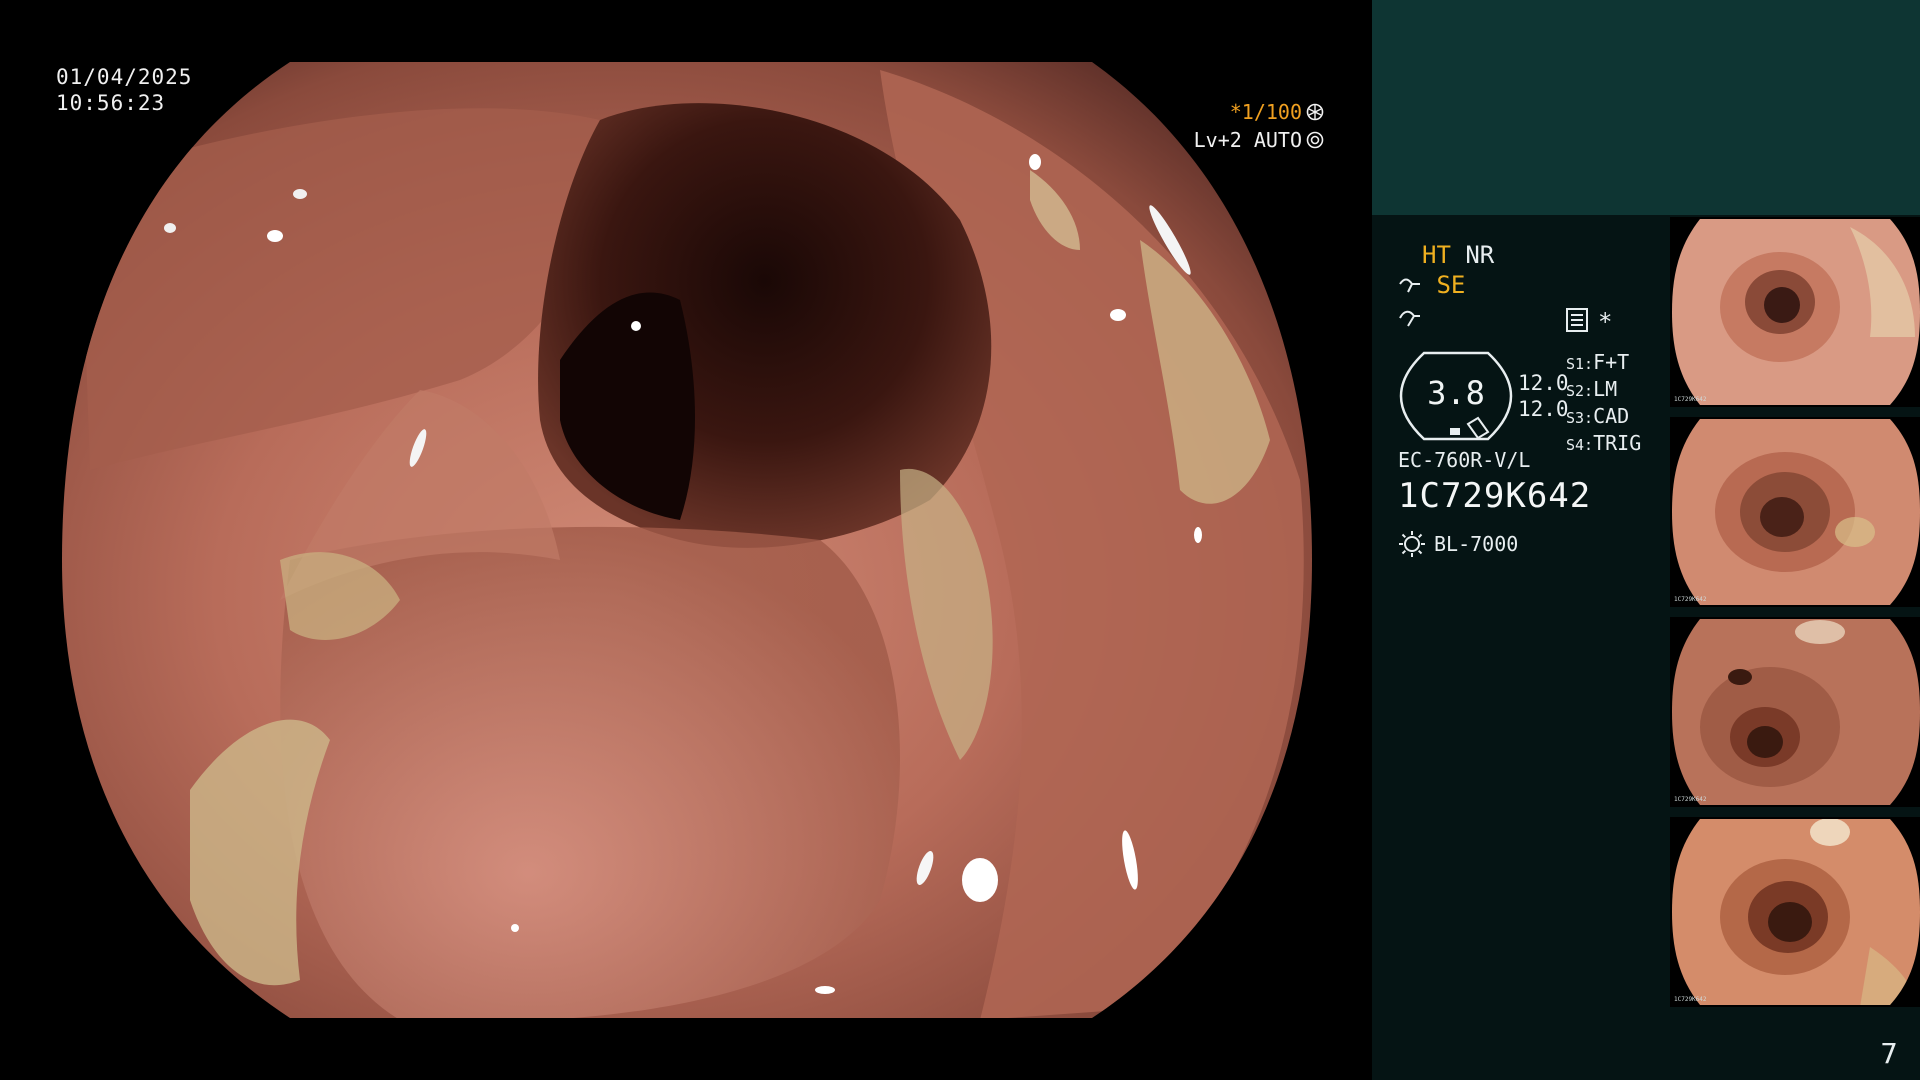 The width and height of the screenshot is (1920, 1080). What do you see at coordinates (1476, 544) in the screenshot?
I see `light-source-label: BL-7000` at bounding box center [1476, 544].